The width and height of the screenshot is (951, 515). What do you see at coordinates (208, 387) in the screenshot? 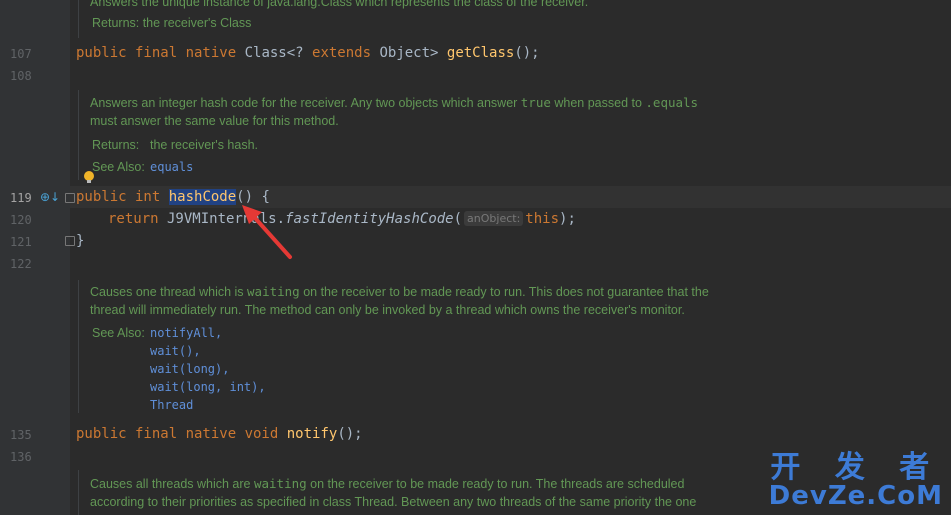
I see `doc-link: wait(long, int),` at bounding box center [208, 387].